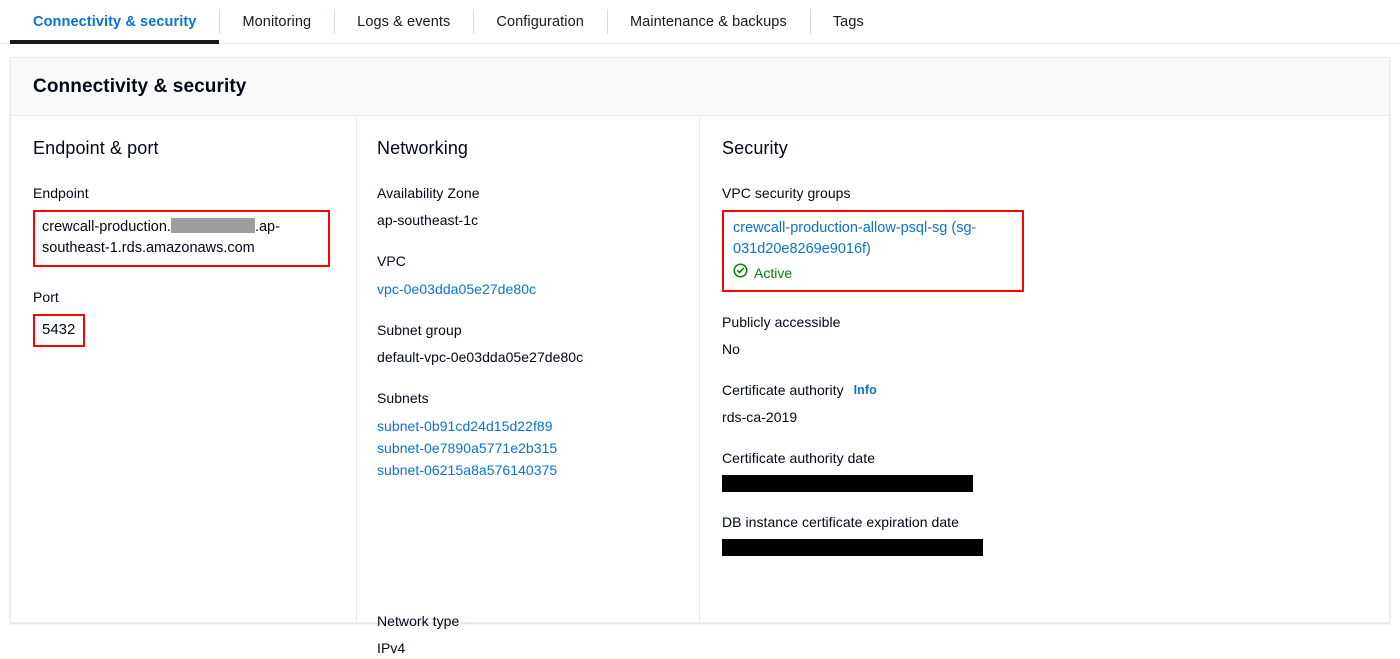 The height and width of the screenshot is (659, 1400). I want to click on port-annotation-box: 5432, so click(59, 330).